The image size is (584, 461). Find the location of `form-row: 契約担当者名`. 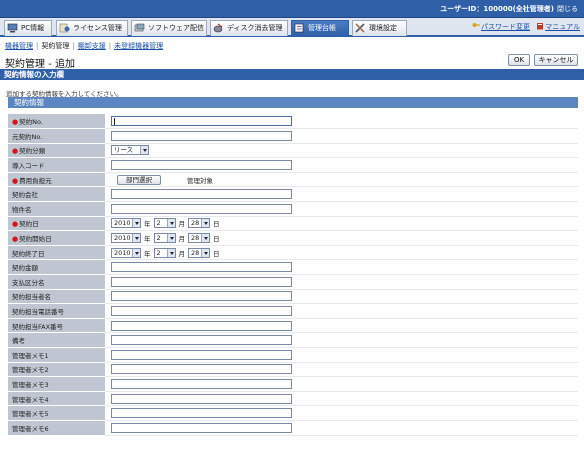

form-row: 契約担当者名 is located at coordinates (293, 297).